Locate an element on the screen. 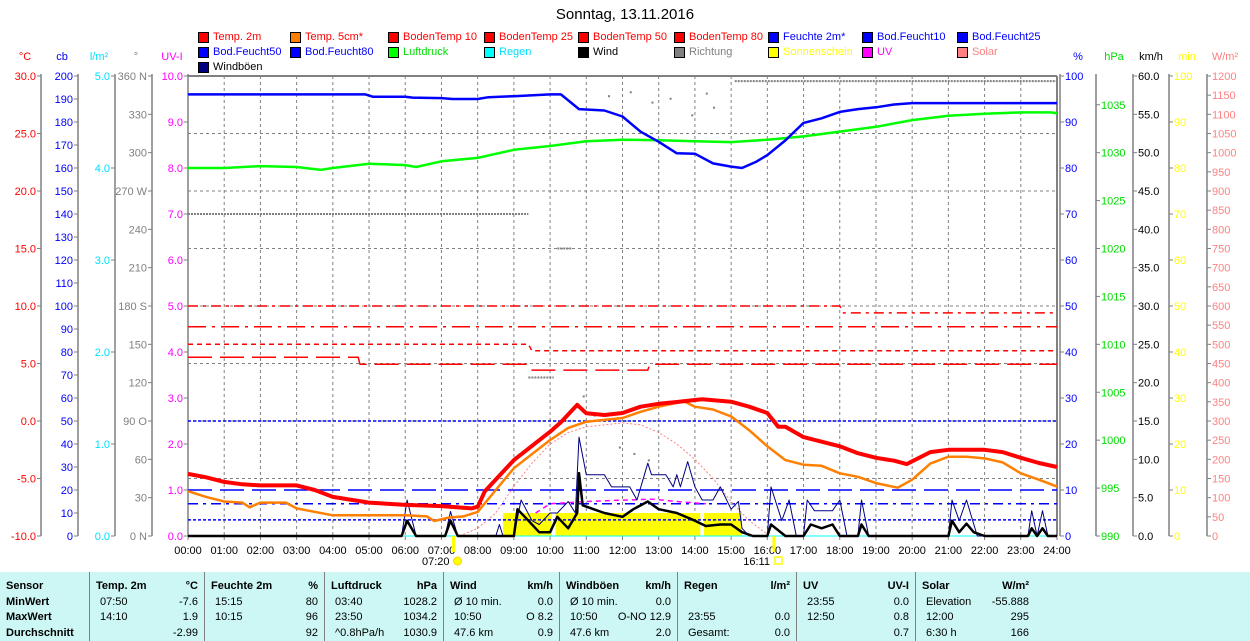 This screenshot has height=641, width=1250. row-label: Durchschnitt is located at coordinates (40, 632).